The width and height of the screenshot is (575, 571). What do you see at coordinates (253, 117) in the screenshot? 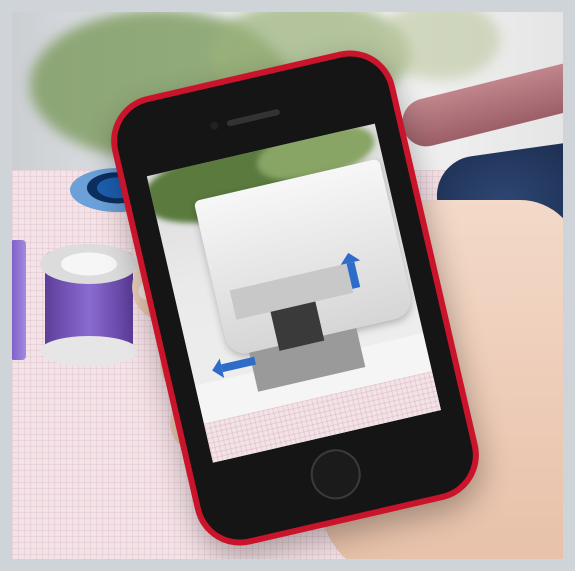
I see `earpiece` at bounding box center [253, 117].